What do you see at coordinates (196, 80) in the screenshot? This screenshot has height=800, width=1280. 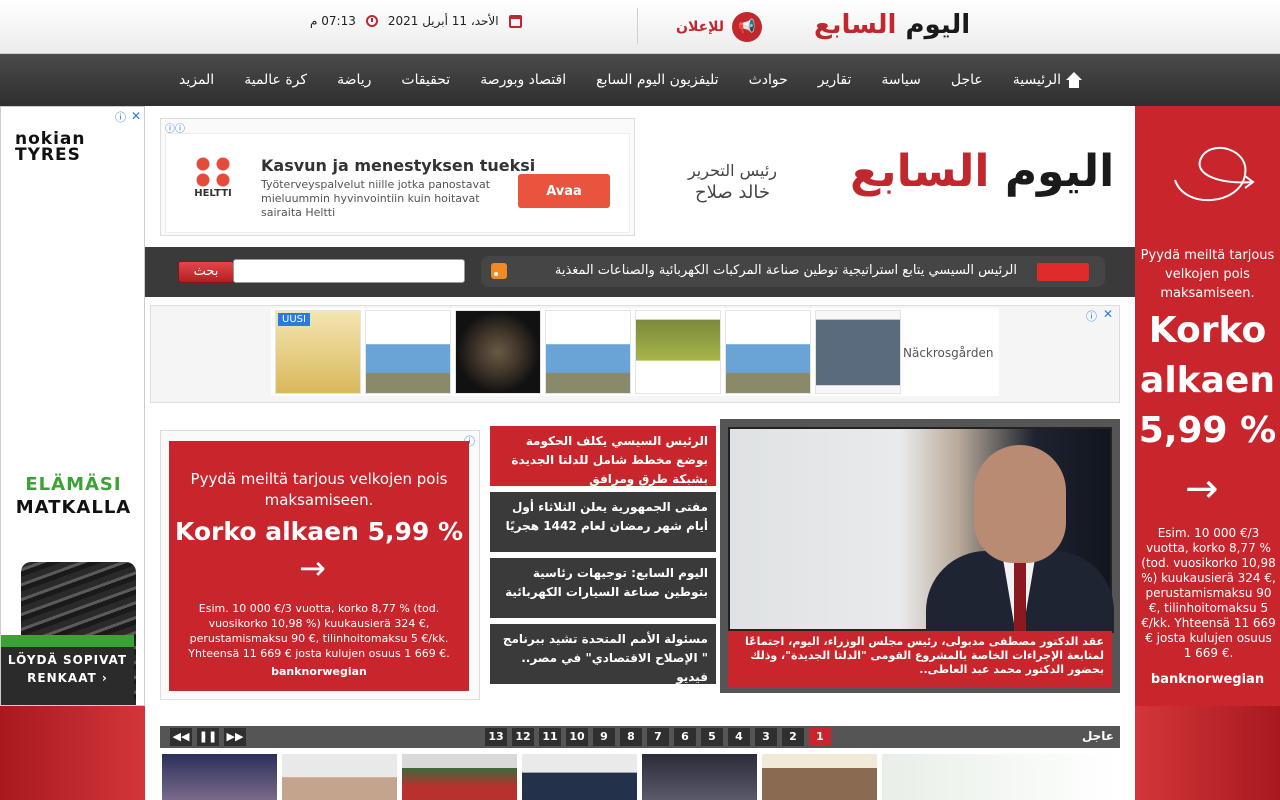 I see `nav-item-more: المزيد` at bounding box center [196, 80].